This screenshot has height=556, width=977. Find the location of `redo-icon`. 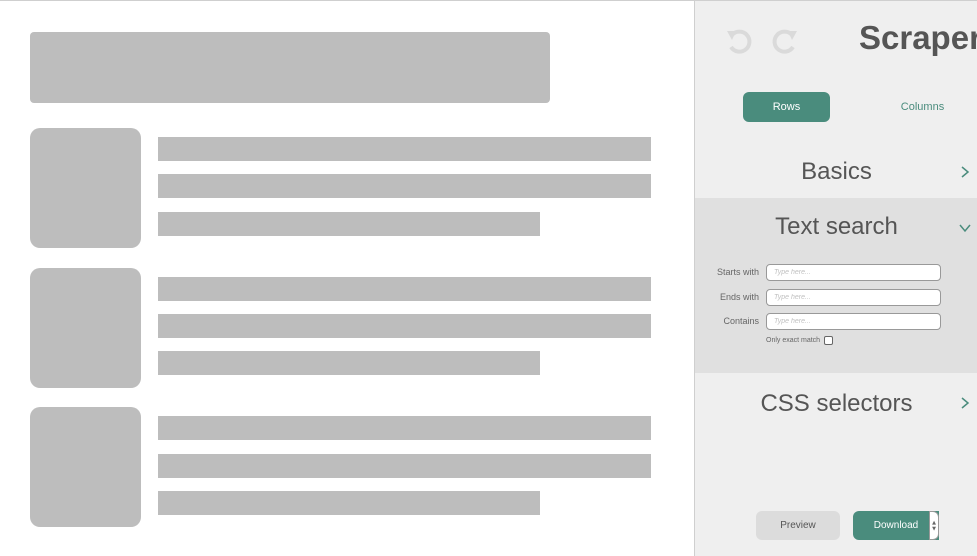

redo-icon is located at coordinates (784, 41).